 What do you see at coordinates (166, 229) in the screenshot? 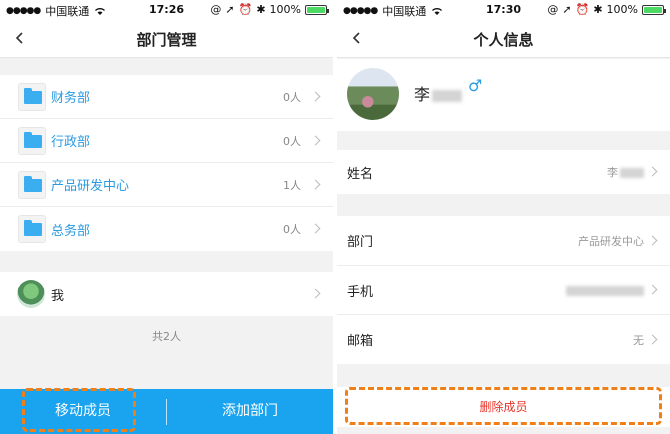
I see `department-row: 总务部 0人` at bounding box center [166, 229].